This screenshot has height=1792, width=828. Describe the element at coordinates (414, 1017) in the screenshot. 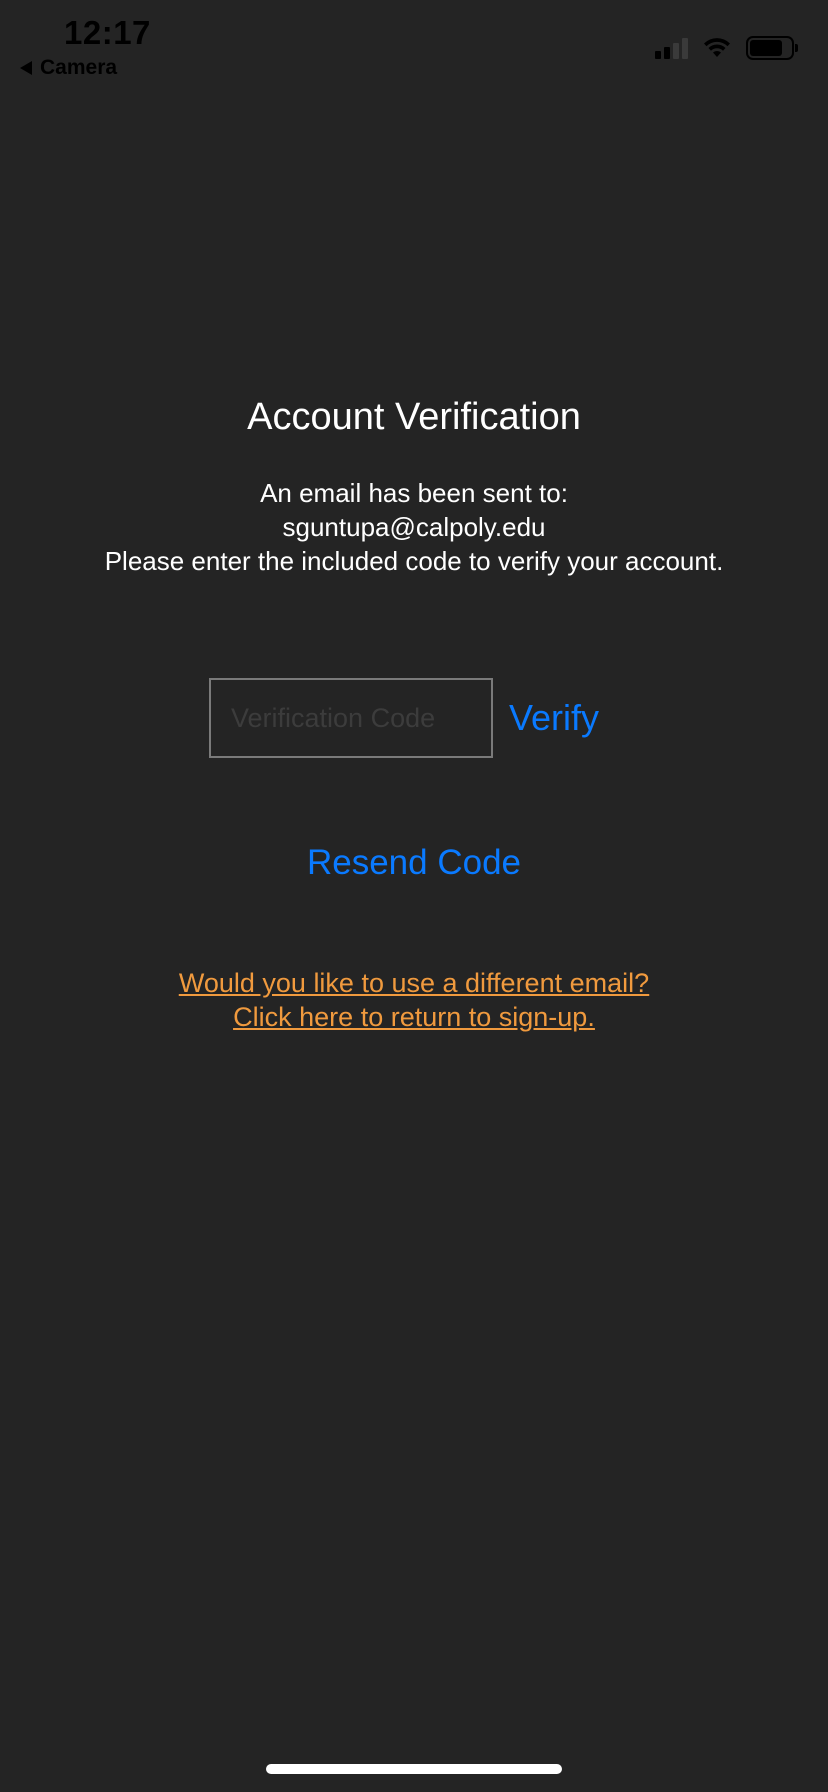

I see `return-to-signup-text: Click here to return to sign-up.` at that location.